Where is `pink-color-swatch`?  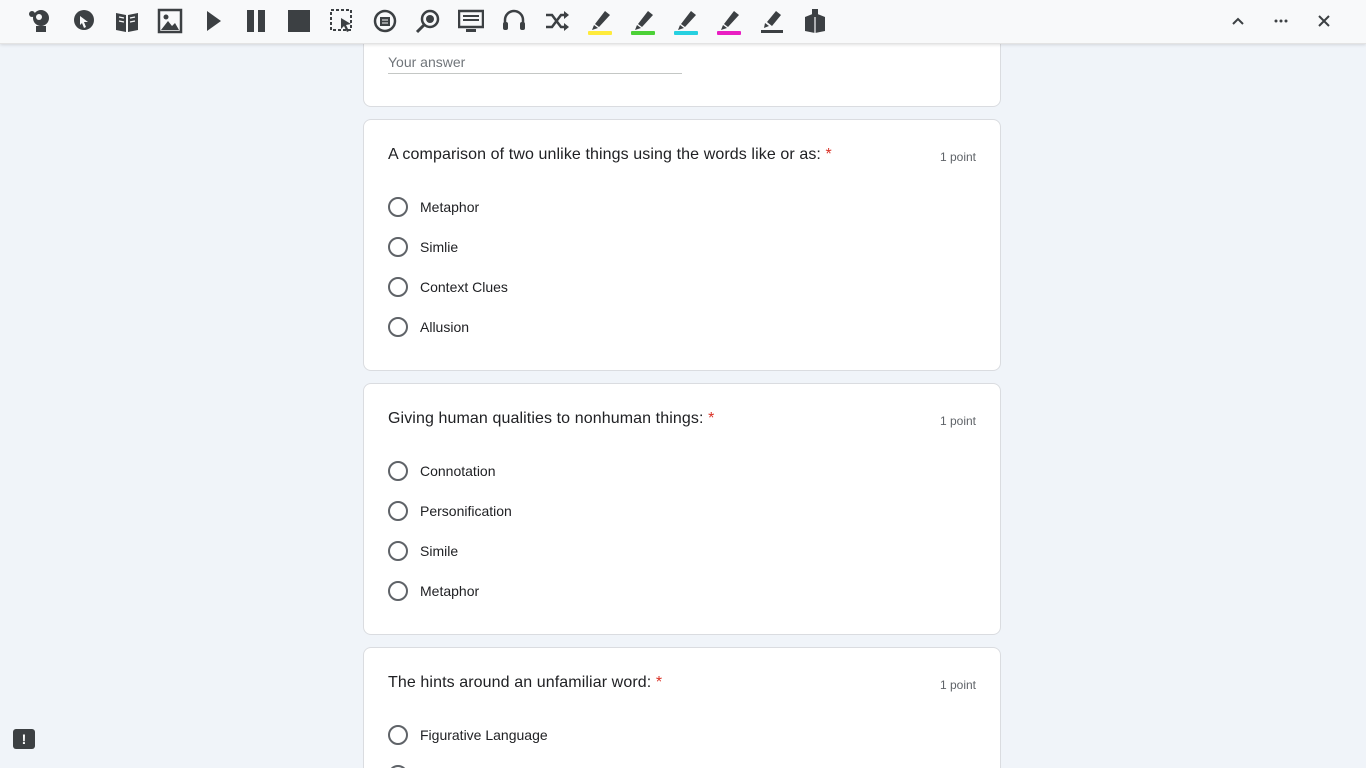
pink-color-swatch is located at coordinates (729, 33).